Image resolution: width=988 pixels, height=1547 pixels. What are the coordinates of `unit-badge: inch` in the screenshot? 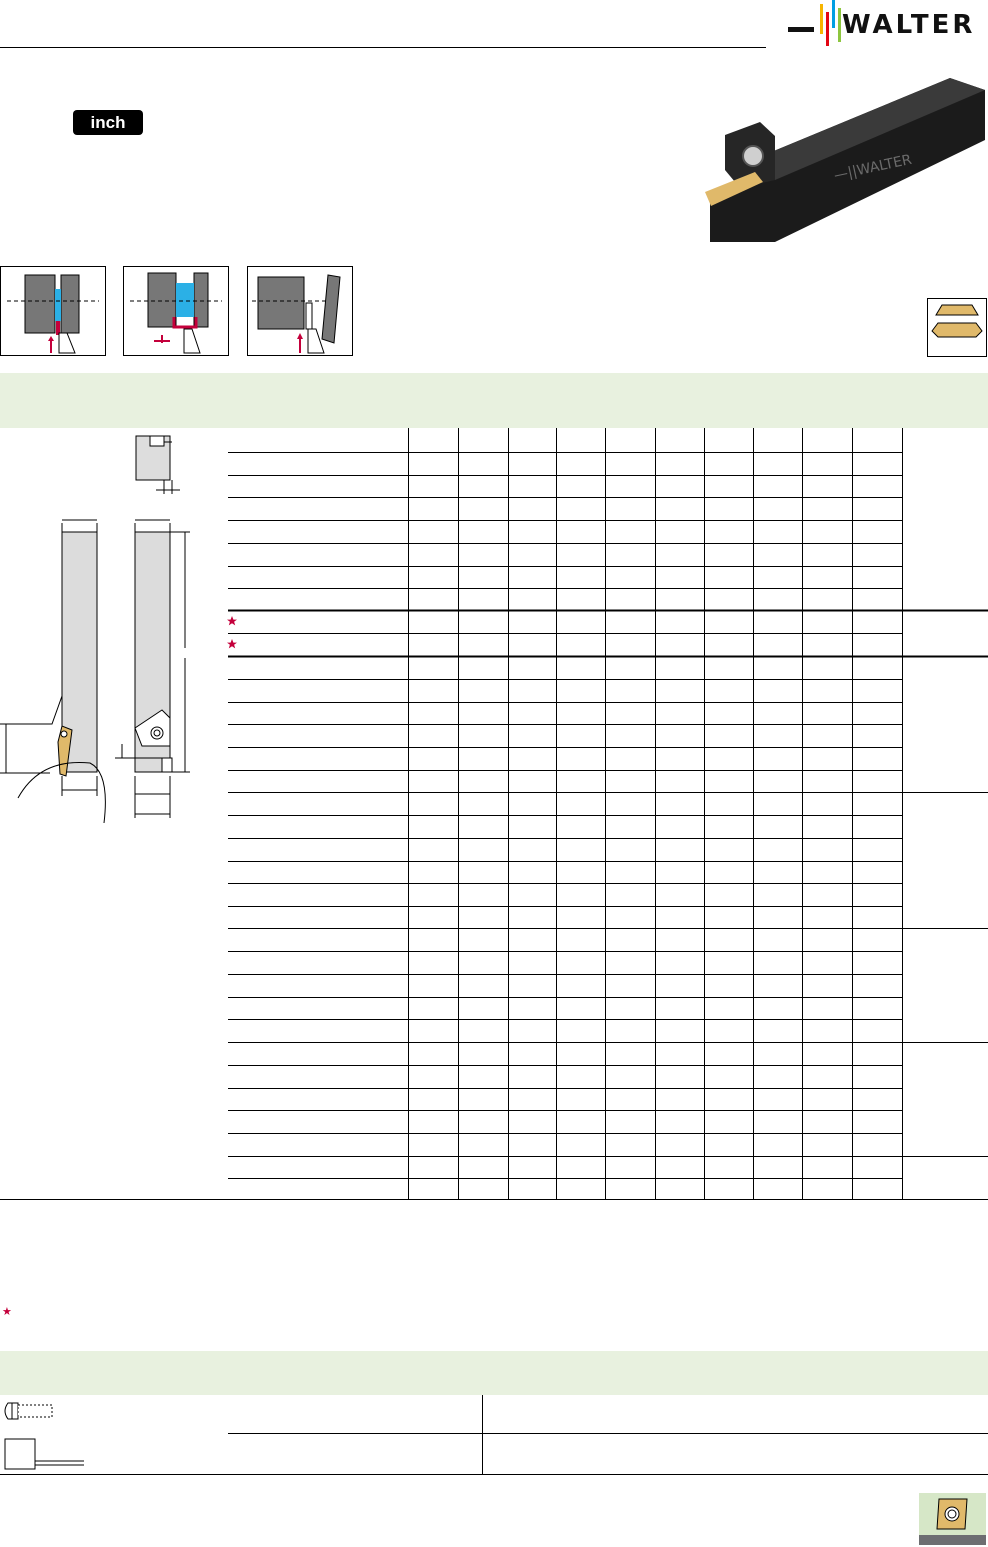 It's located at (108, 122).